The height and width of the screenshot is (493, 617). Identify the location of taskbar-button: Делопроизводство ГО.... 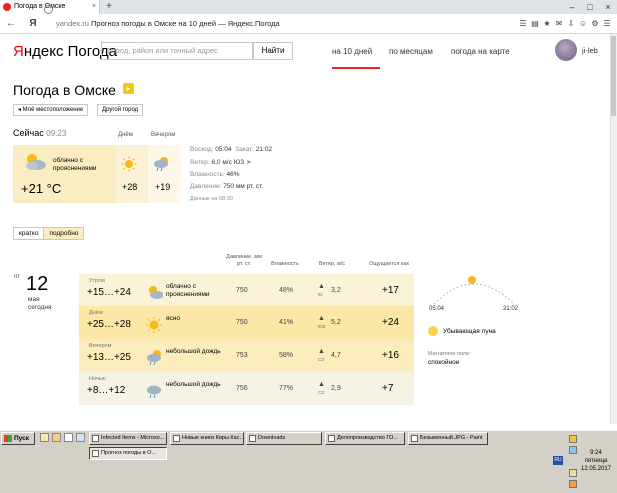
(365, 438).